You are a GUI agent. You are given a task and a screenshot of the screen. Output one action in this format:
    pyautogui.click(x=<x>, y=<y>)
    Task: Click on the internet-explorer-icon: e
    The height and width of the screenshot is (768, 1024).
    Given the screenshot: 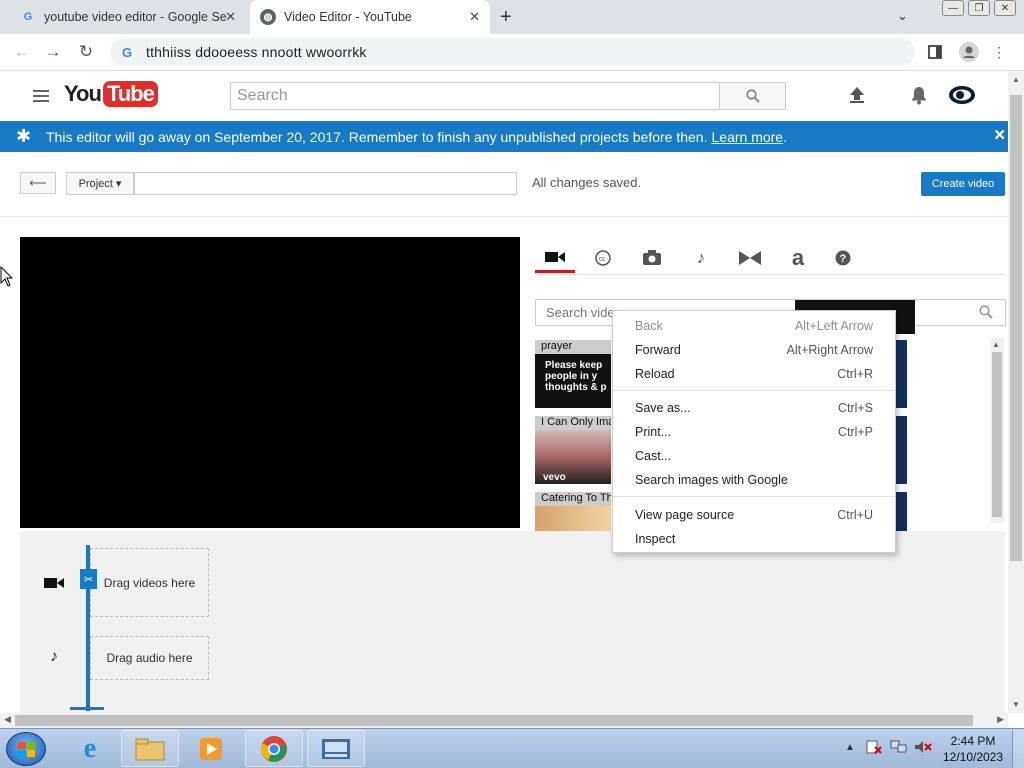 What is the action you would take?
    pyautogui.click(x=90, y=748)
    